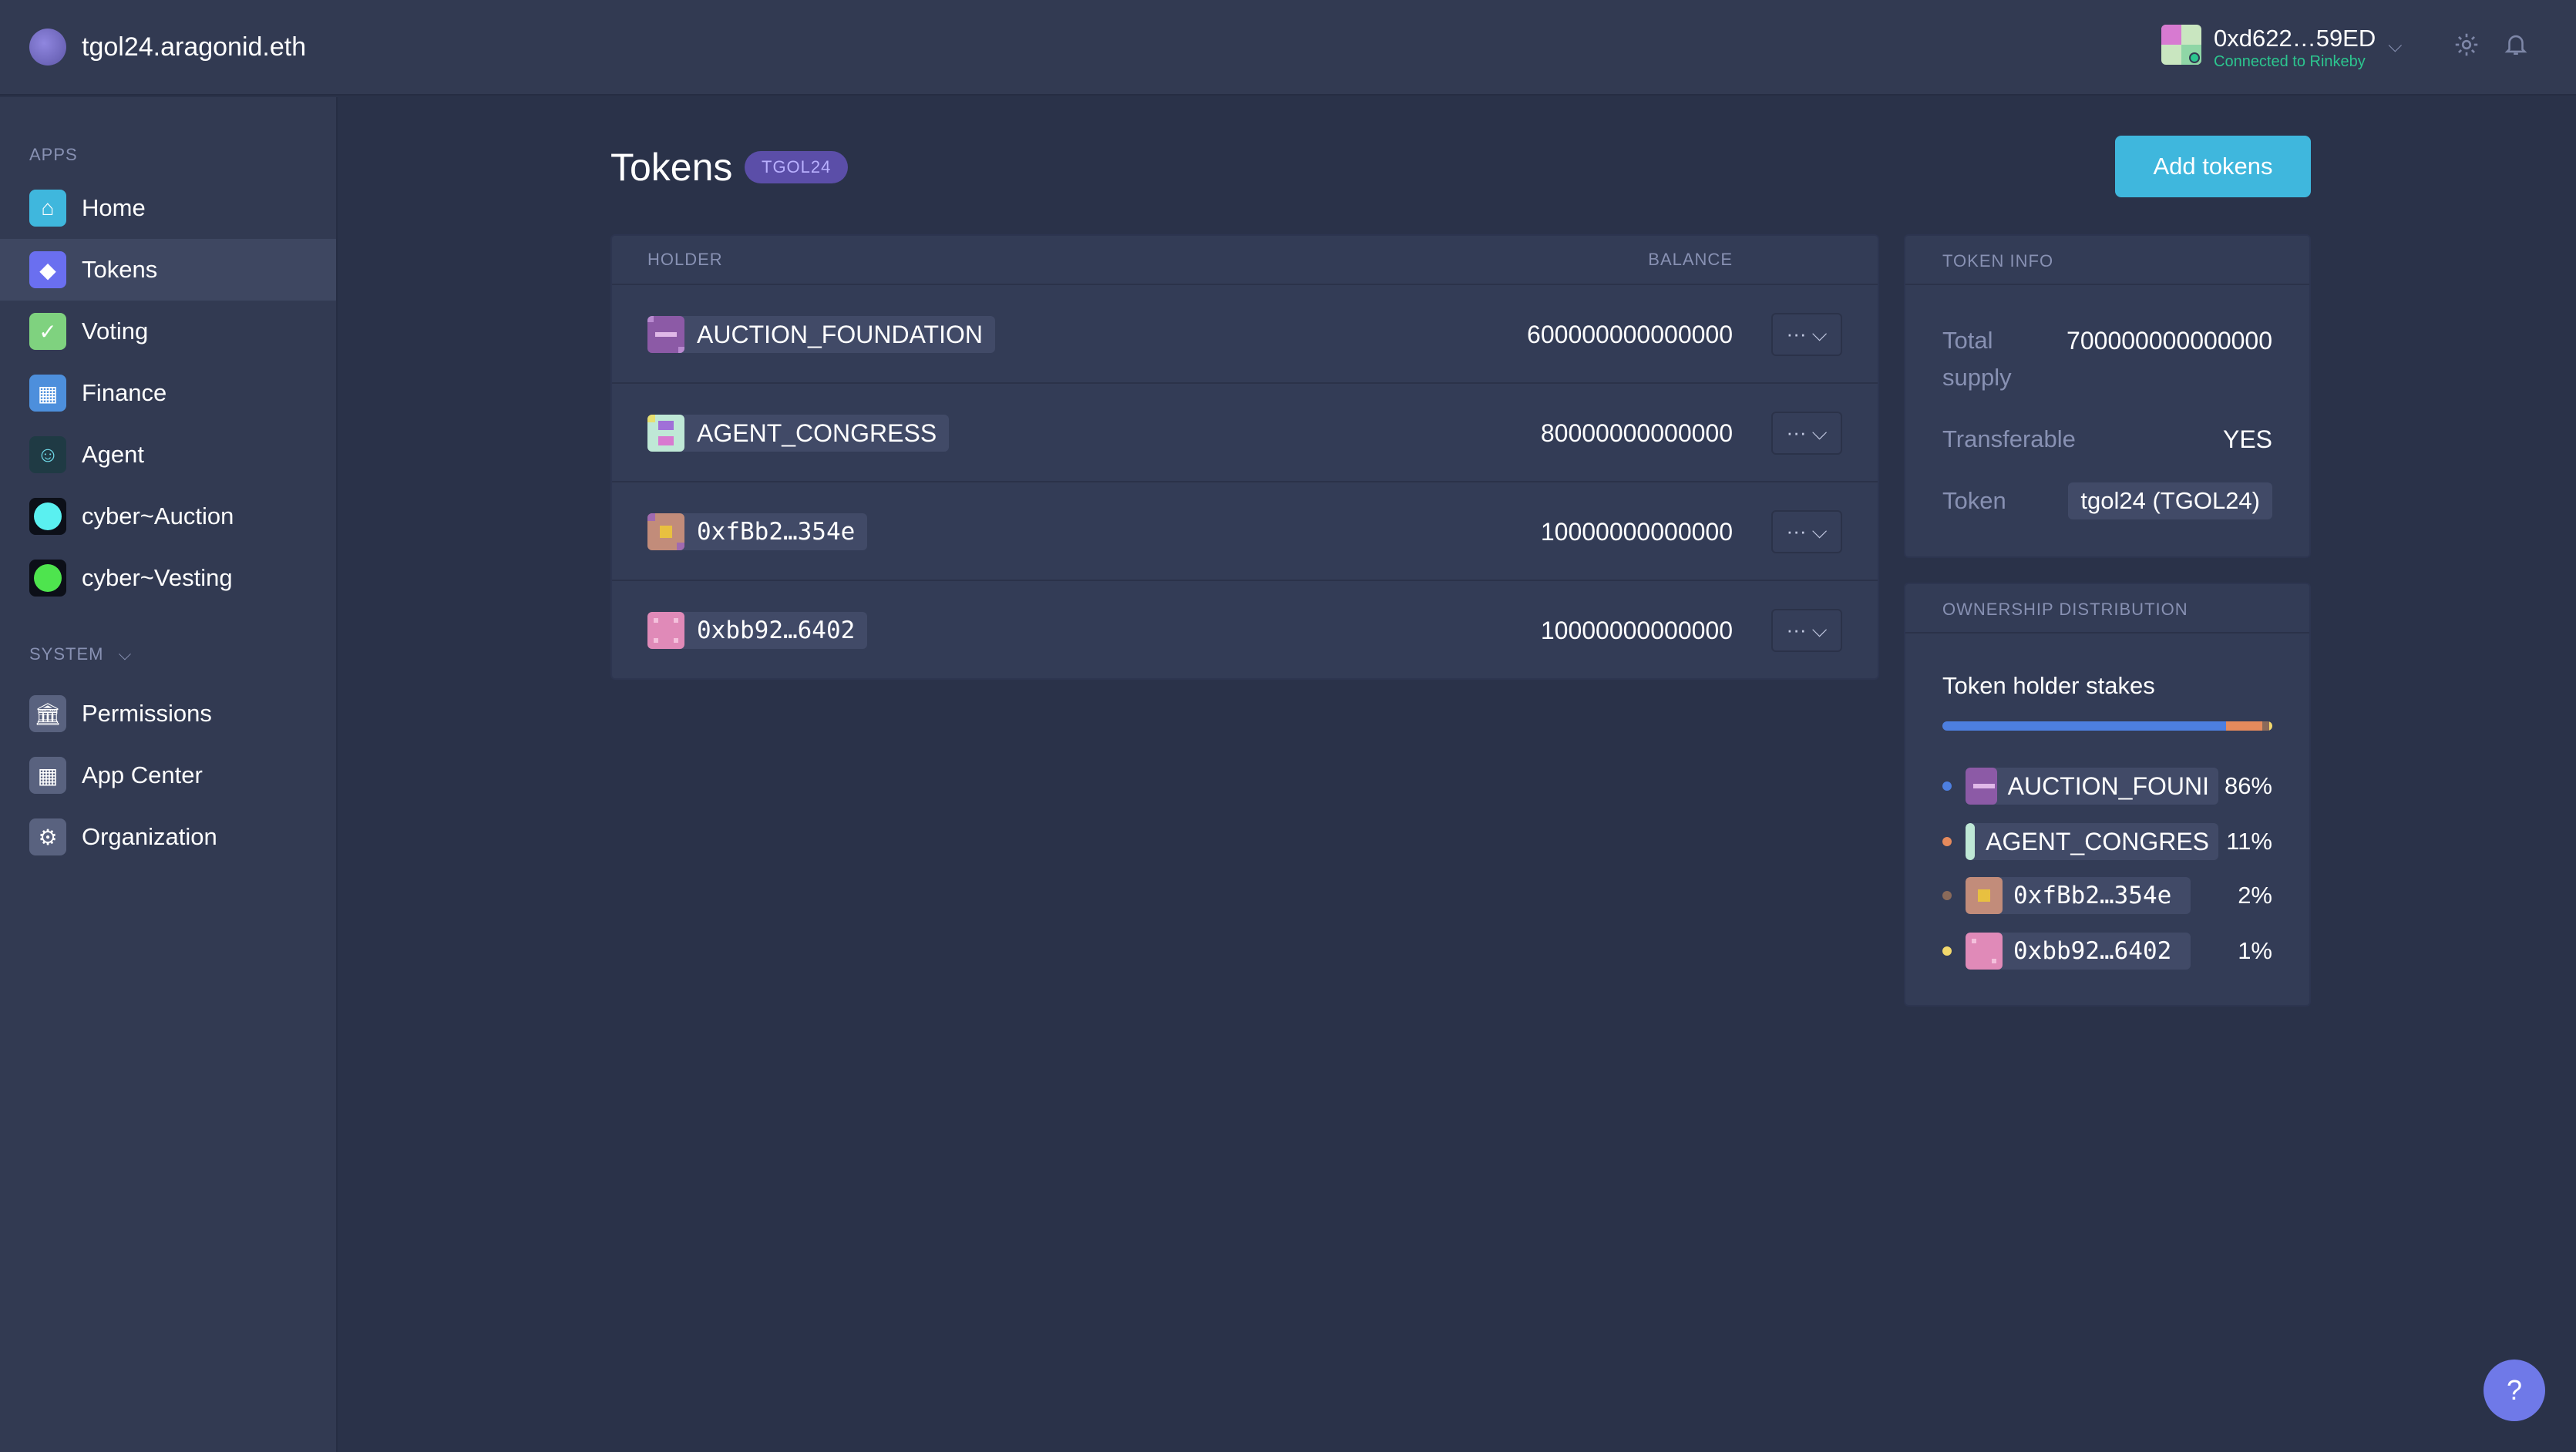  What do you see at coordinates (1245, 629) in the screenshot?
I see `table-row: 0xbb92…6402 10000000000000 ··· ⌵` at bounding box center [1245, 629].